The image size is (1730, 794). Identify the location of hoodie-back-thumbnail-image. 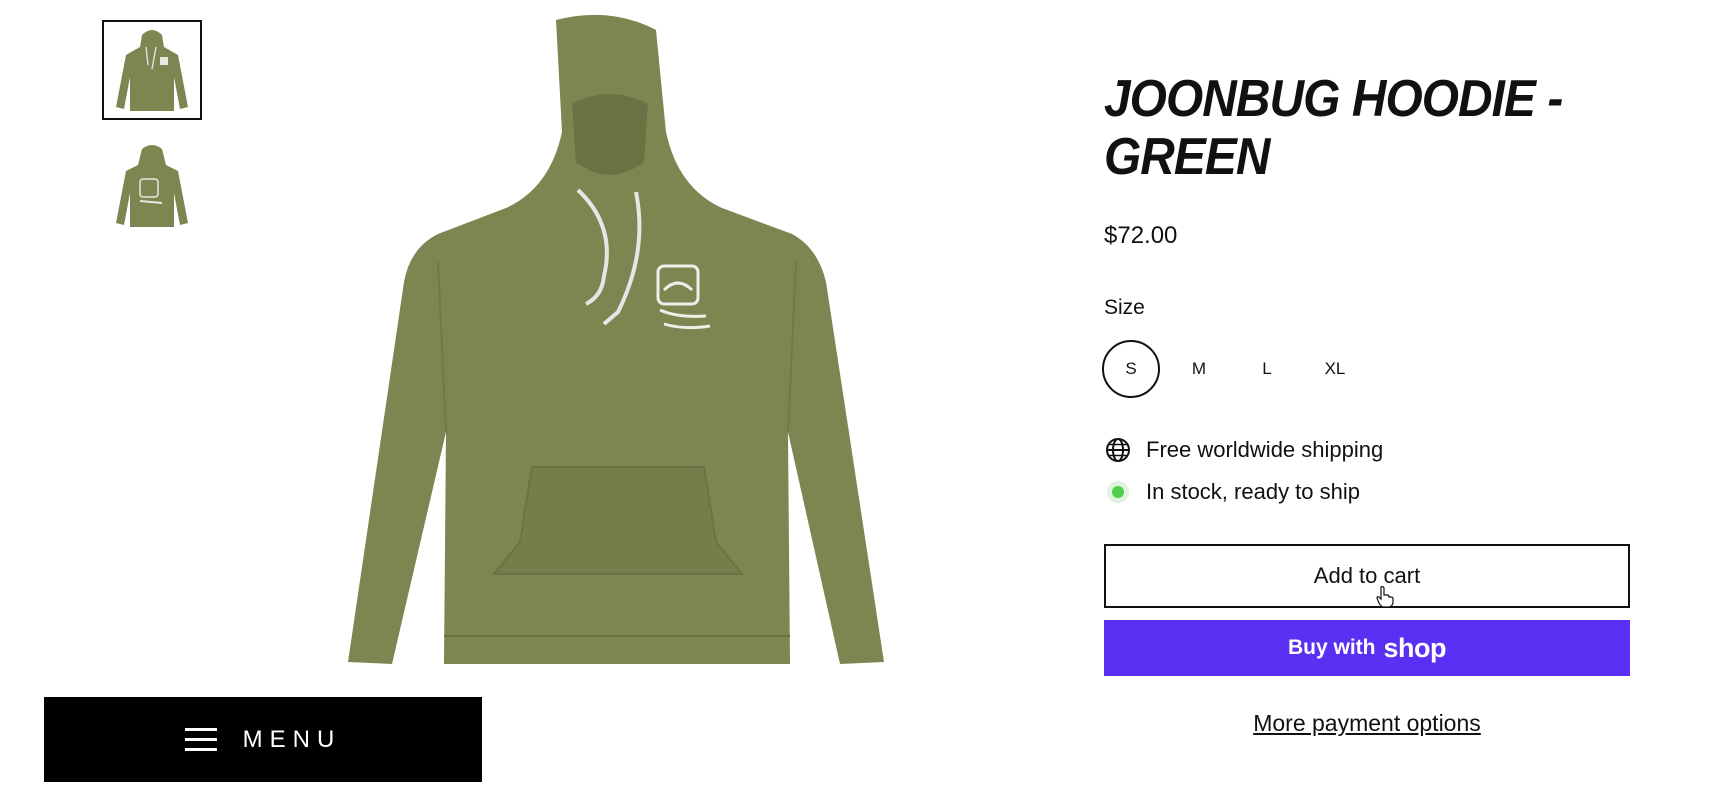
(152, 186).